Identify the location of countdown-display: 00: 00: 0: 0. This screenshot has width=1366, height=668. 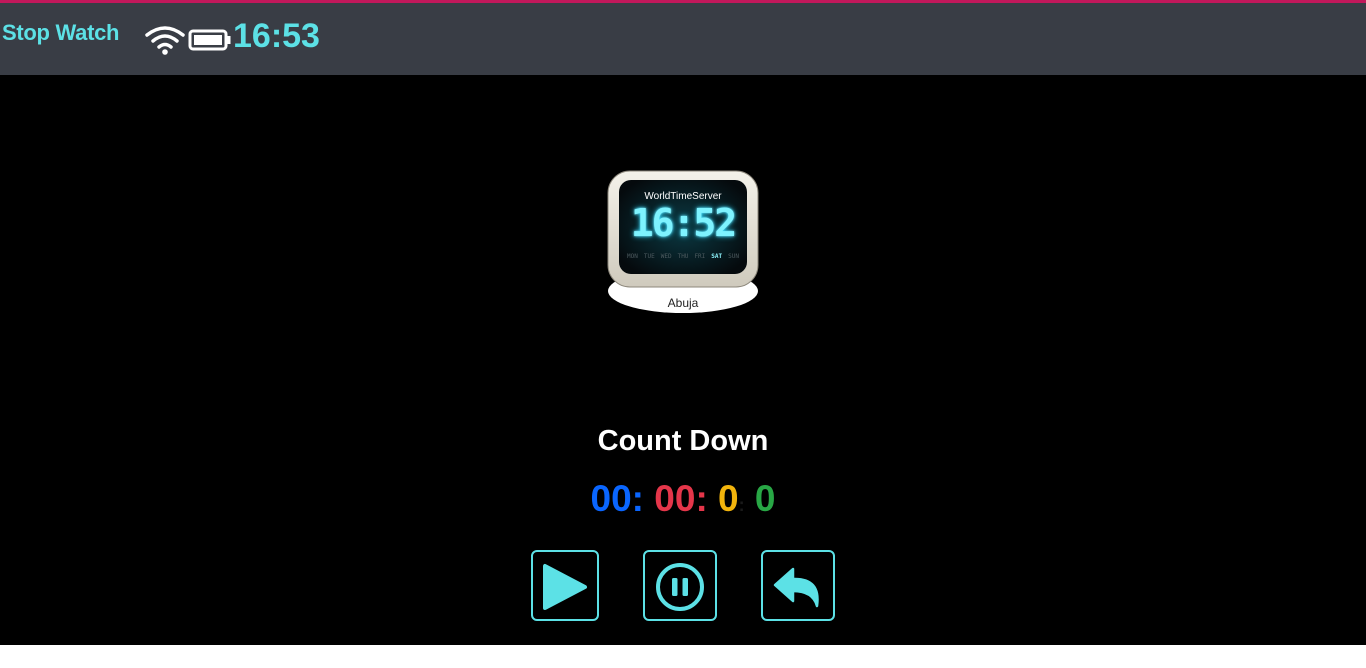
(683, 499).